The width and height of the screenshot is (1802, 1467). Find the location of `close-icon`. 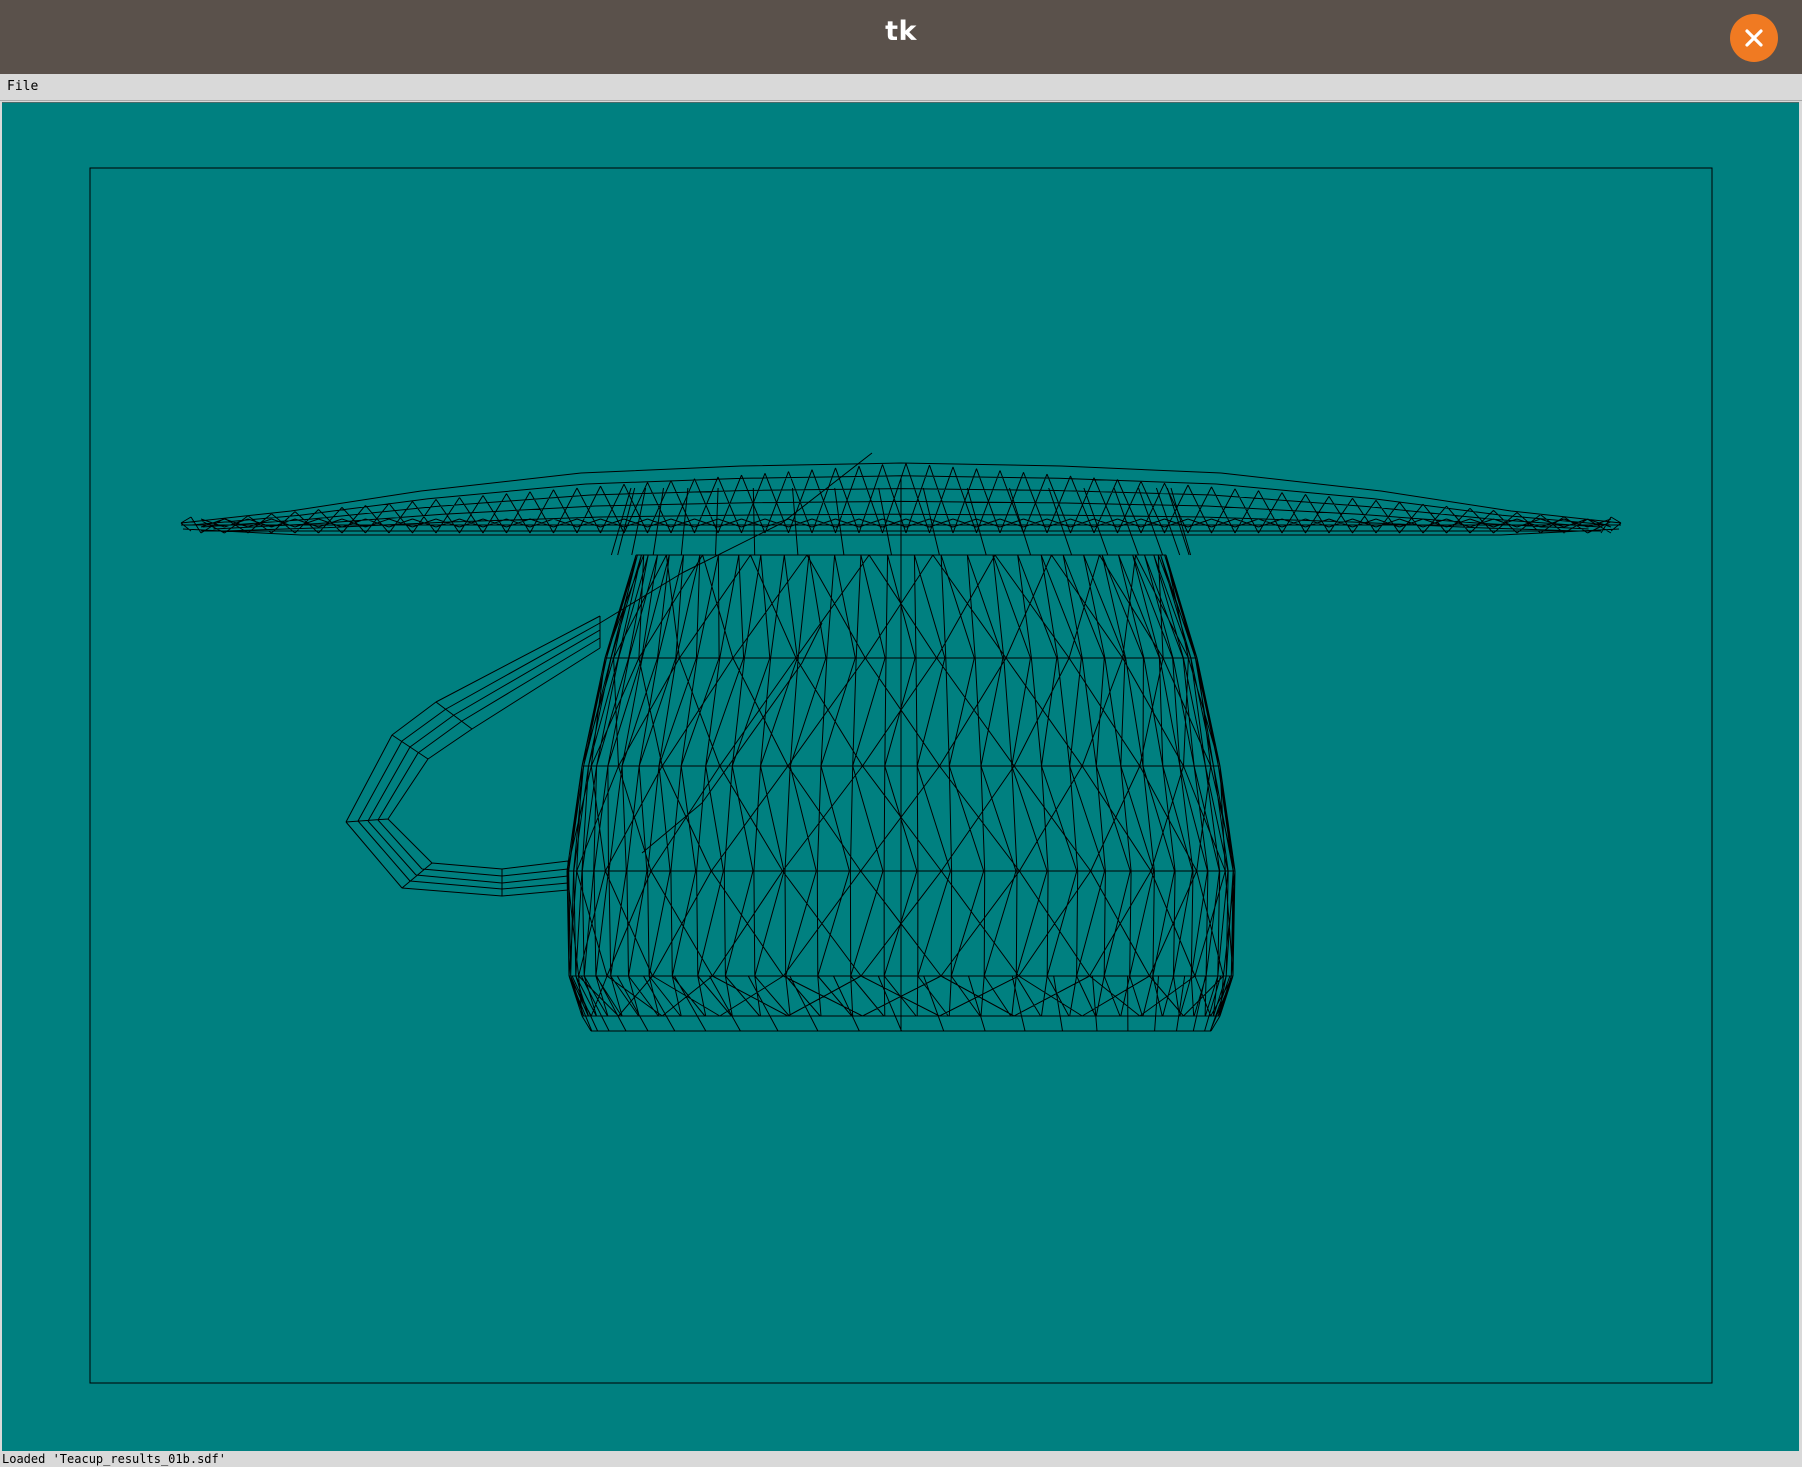

close-icon is located at coordinates (1754, 38).